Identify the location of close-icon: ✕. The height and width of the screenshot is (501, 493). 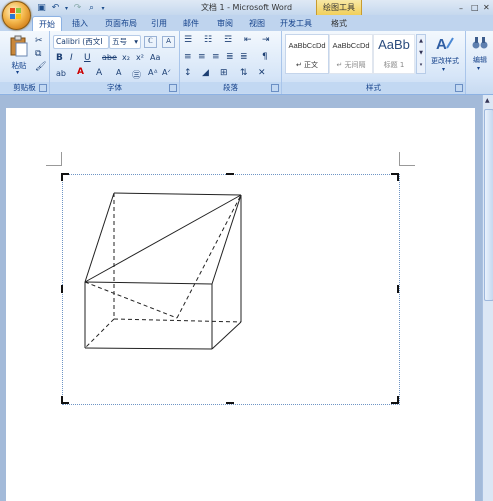
(486, 7).